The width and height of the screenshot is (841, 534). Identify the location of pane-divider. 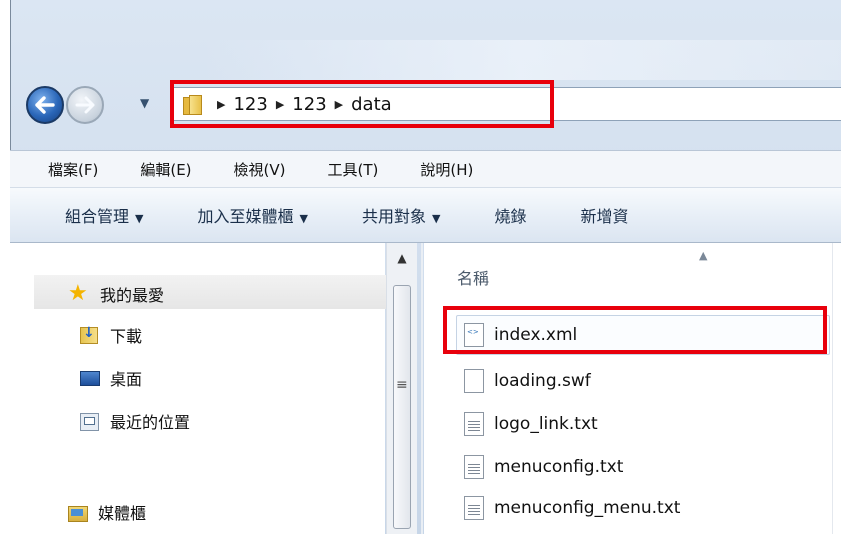
(422, 388).